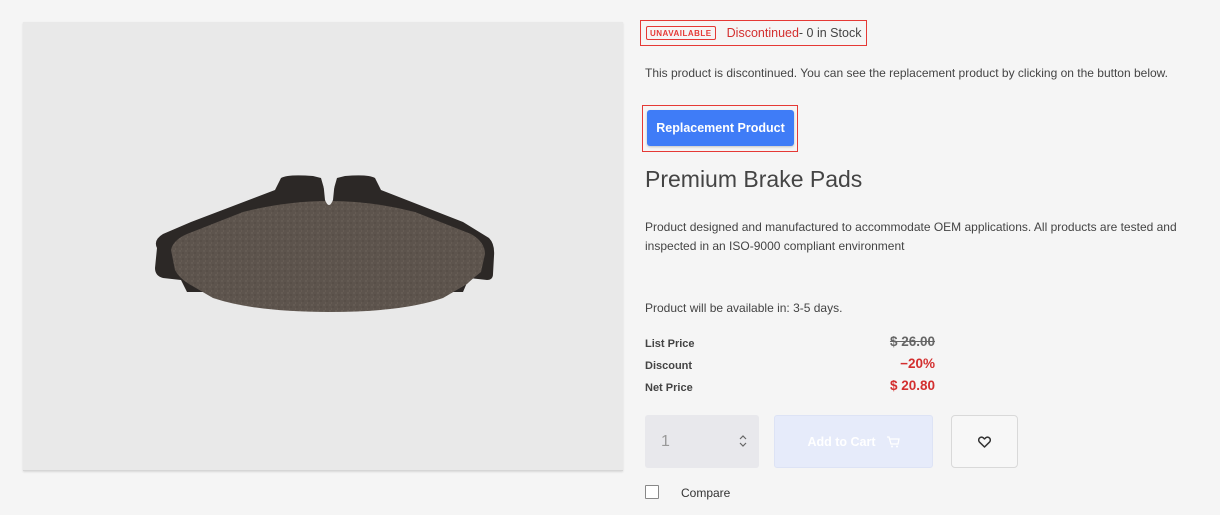 The image size is (1220, 515). What do you see at coordinates (743, 441) in the screenshot?
I see `stepper-arrows-icon` at bounding box center [743, 441].